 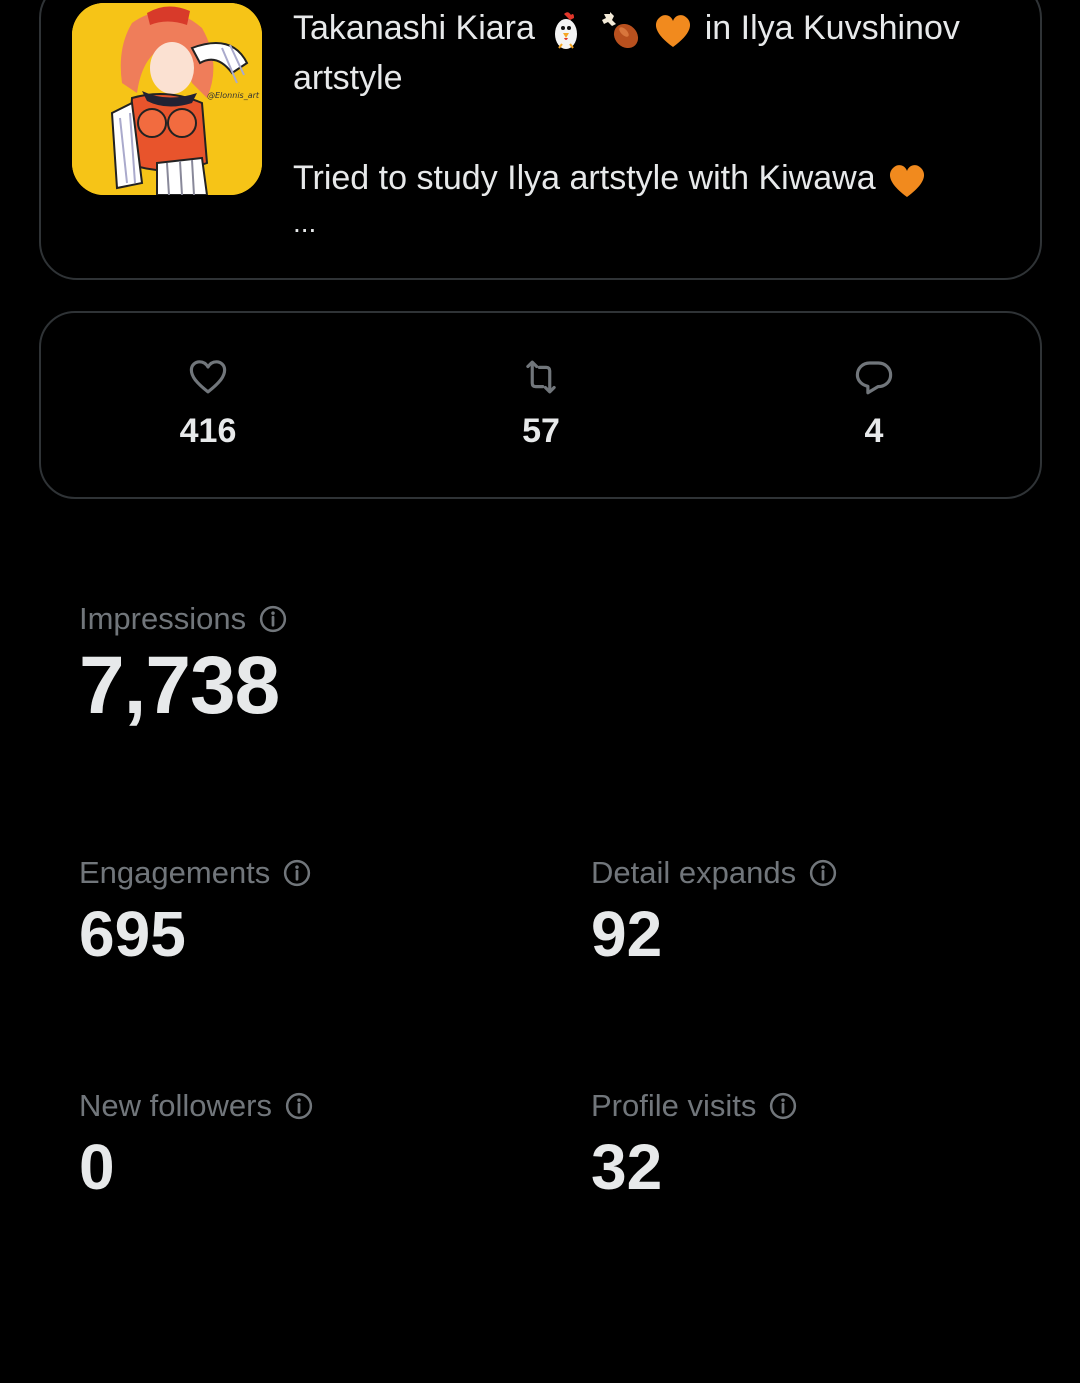 What do you see at coordinates (627, 1167) in the screenshot?
I see `profile-visits-value: 32` at bounding box center [627, 1167].